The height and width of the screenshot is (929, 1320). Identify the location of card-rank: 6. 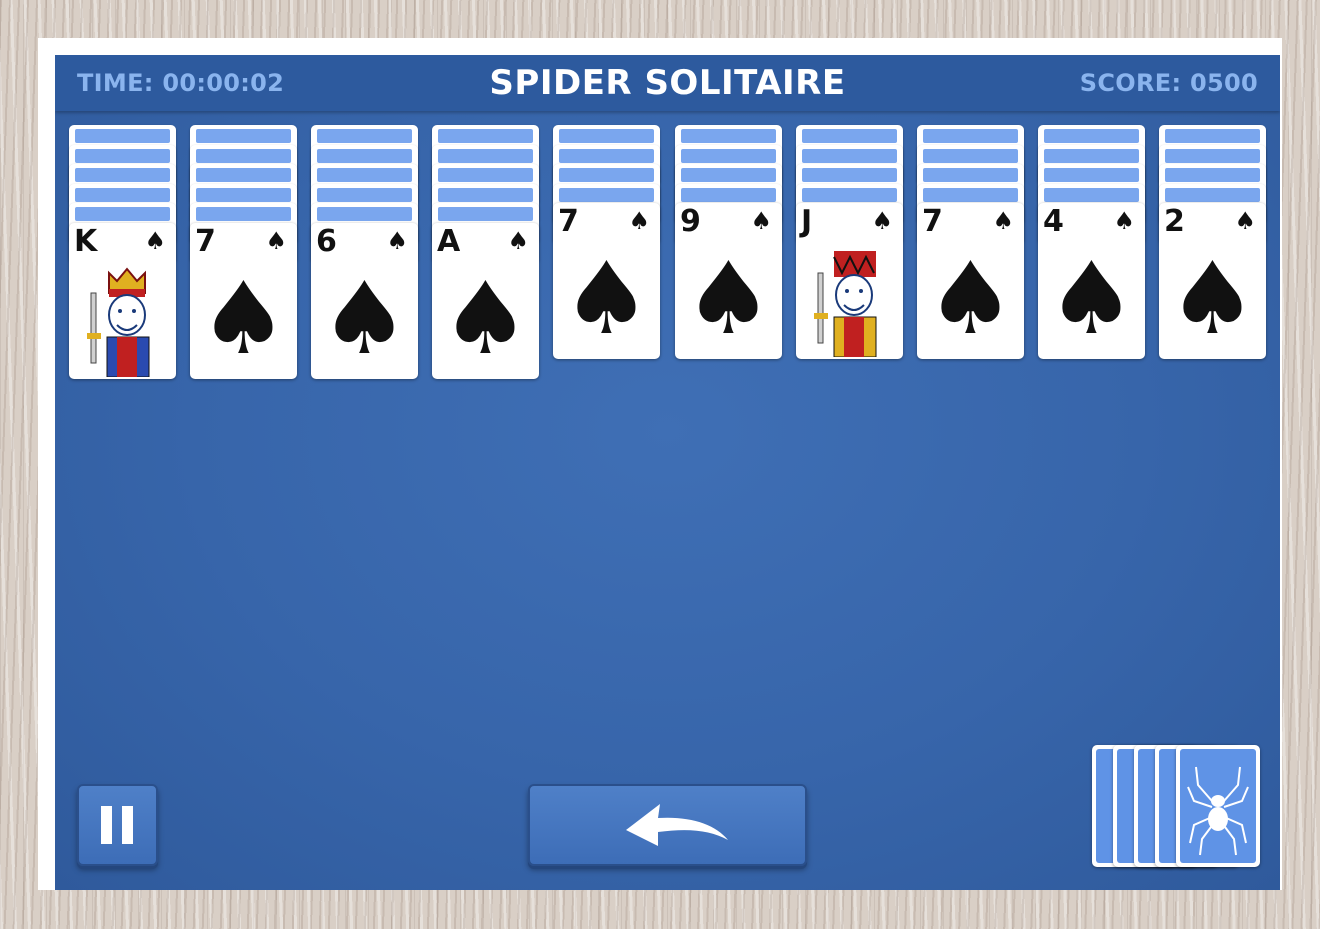
(326, 241).